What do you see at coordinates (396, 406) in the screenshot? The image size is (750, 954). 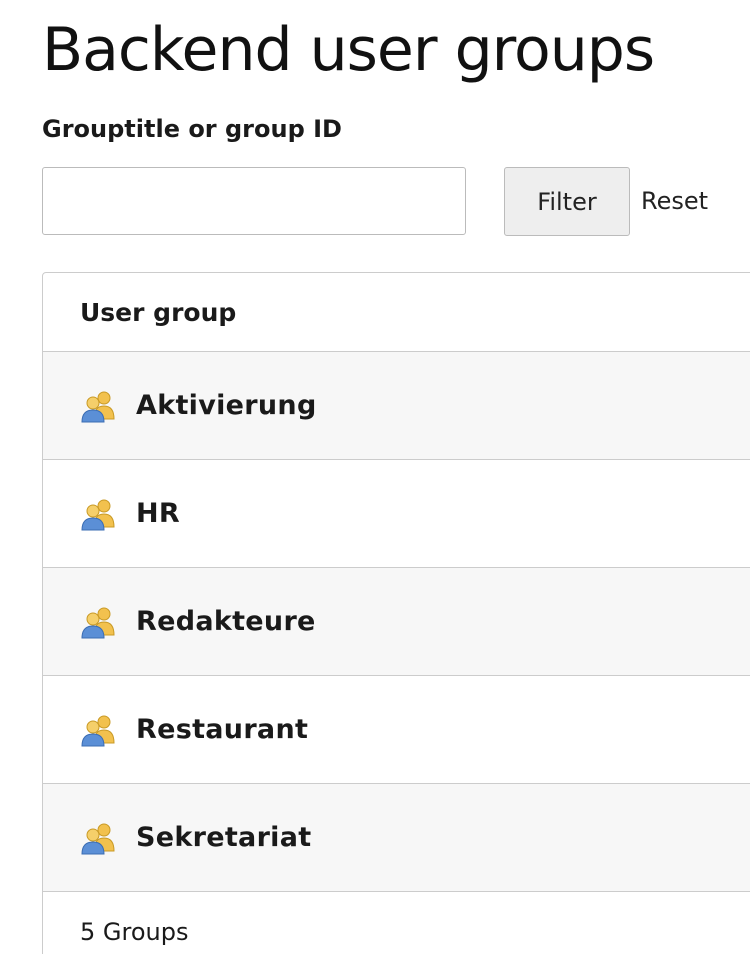 I see `table-row: Aktivierung` at bounding box center [396, 406].